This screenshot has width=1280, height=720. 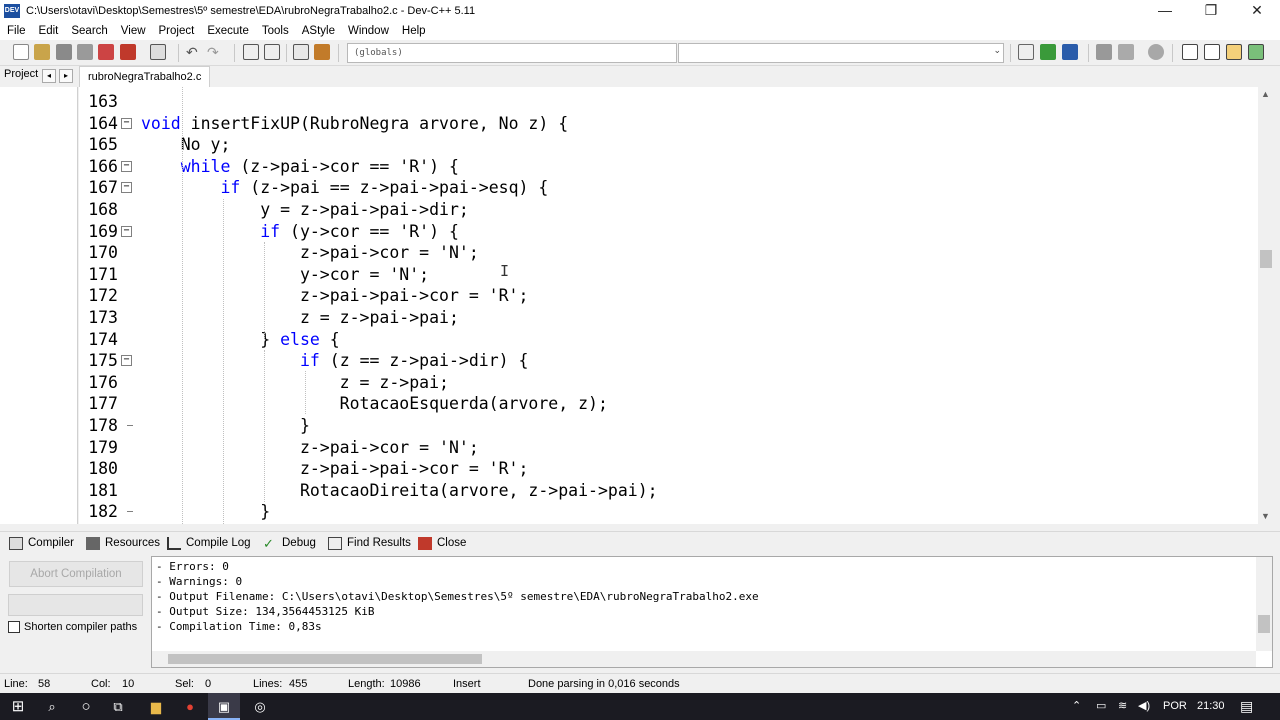 I want to click on find-icon, so click(x=251, y=52).